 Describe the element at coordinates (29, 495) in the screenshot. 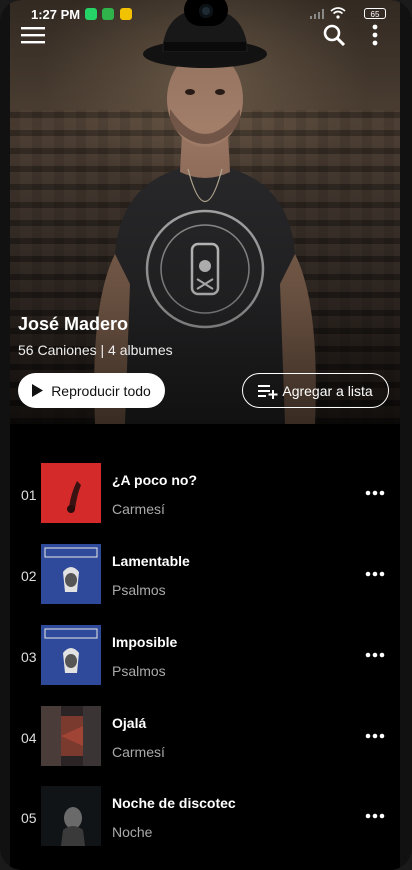

I see `track-number: 01` at that location.